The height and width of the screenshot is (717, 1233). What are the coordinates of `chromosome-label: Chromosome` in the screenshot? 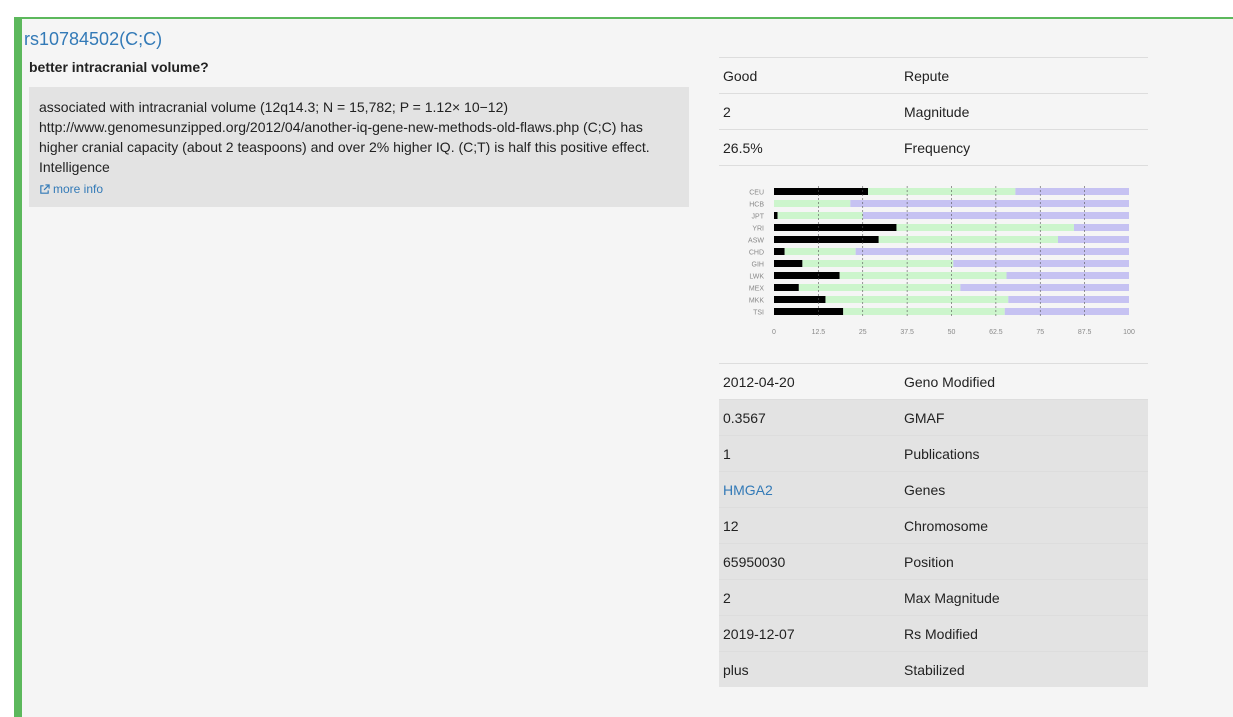 It's located at (946, 525).